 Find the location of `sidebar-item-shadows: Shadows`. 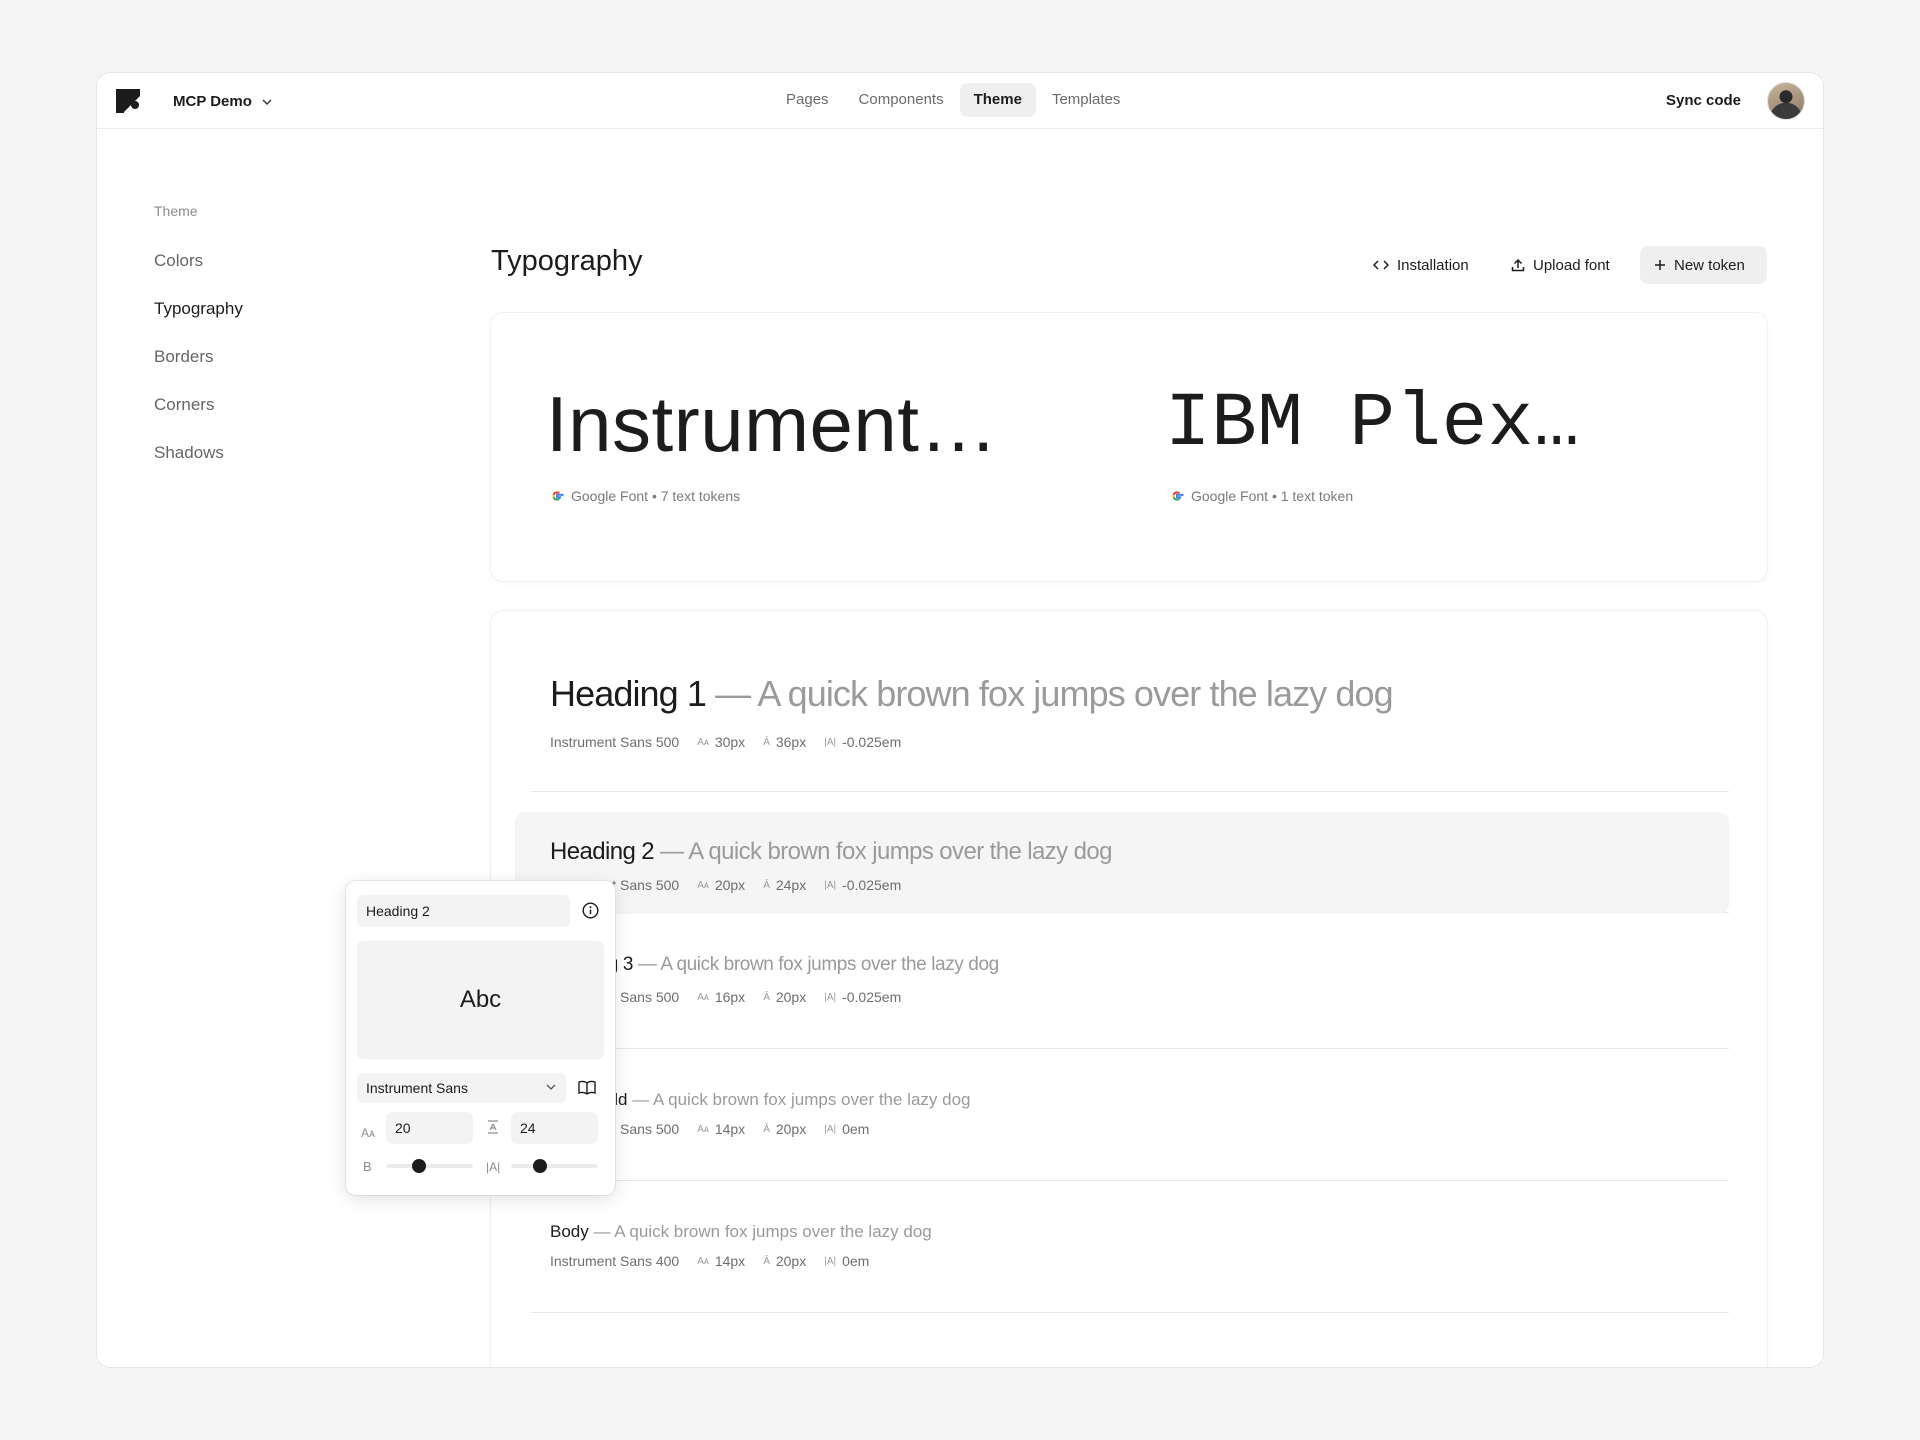

sidebar-item-shadows: Shadows is located at coordinates (189, 453).